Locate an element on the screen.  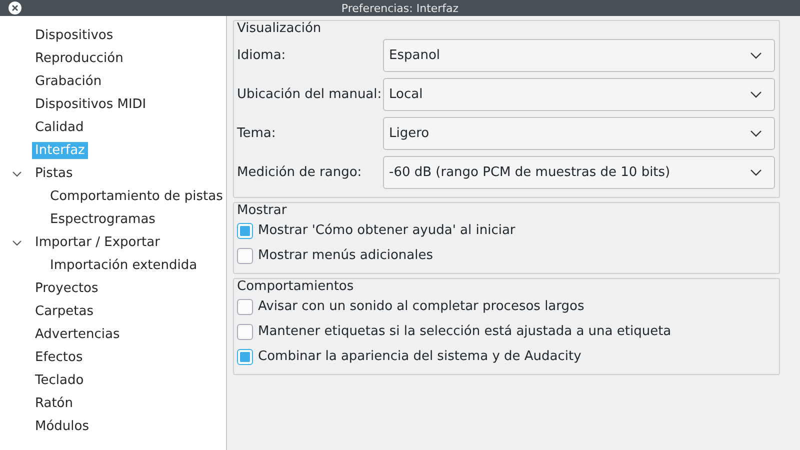
field-label: Tema: is located at coordinates (257, 133).